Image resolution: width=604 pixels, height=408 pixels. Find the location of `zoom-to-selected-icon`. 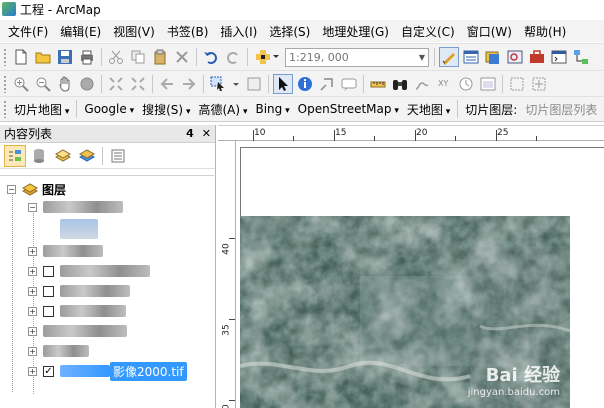

zoom-to-selected-icon is located at coordinates (517, 84).